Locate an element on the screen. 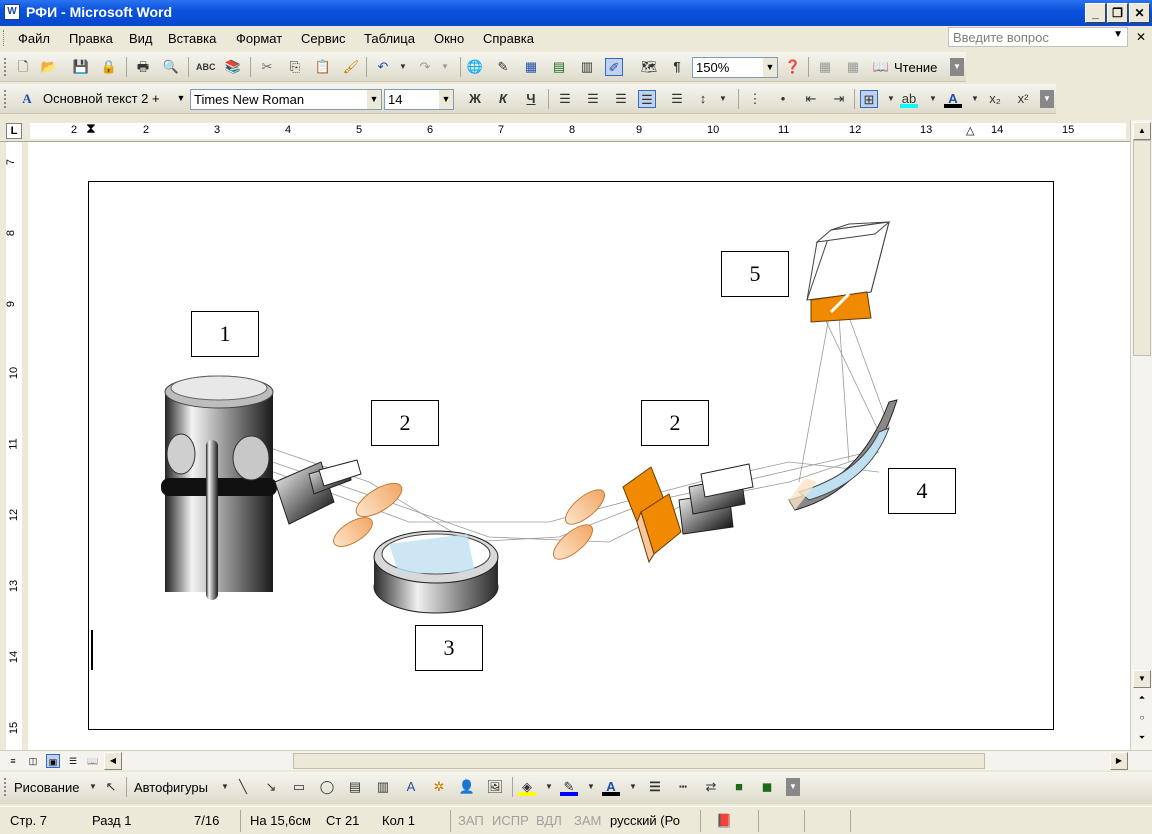 The width and height of the screenshot is (1152, 834). toolbar-grip is located at coordinates (5, 67).